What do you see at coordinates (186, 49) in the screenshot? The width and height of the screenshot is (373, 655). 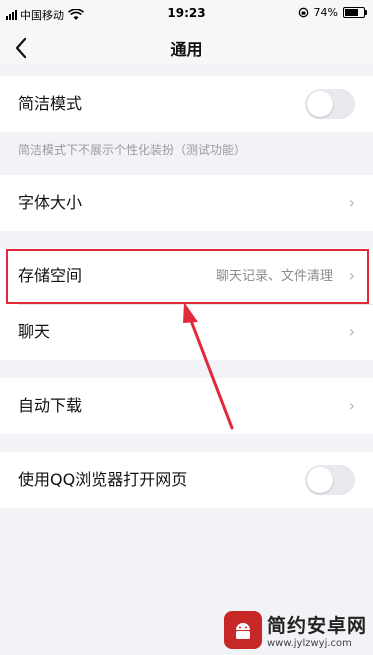 I see `page-title: 通用` at bounding box center [186, 49].